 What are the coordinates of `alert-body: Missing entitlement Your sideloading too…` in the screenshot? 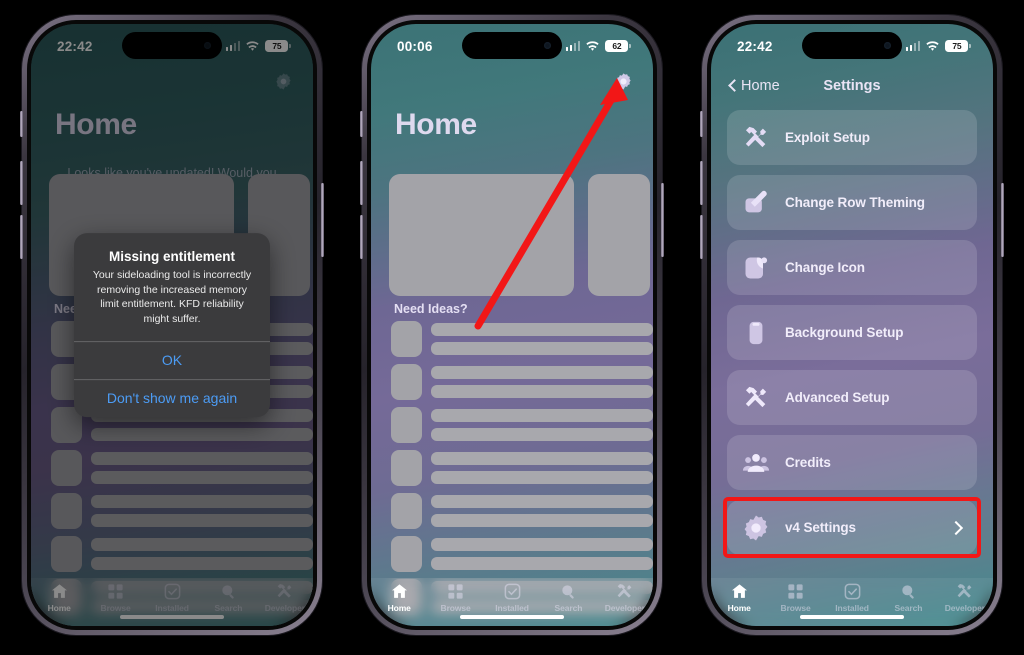 It's located at (172, 287).